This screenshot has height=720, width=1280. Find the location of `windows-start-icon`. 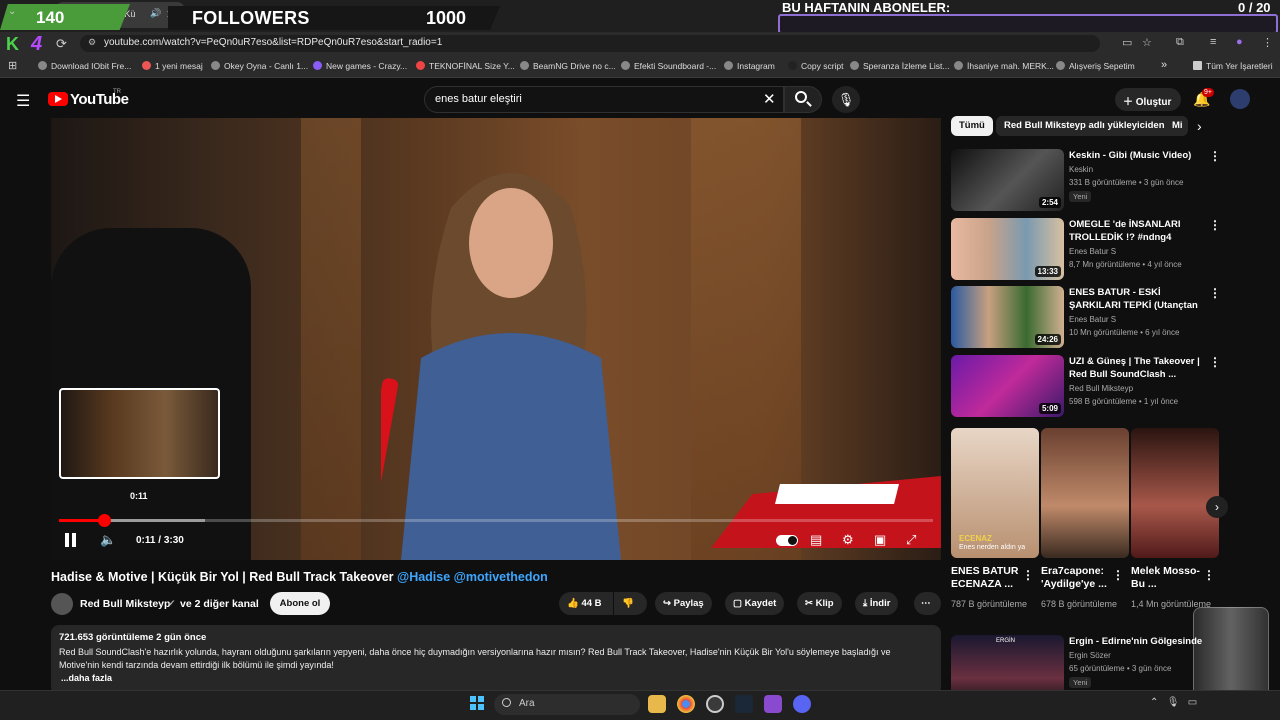

windows-start-icon is located at coordinates (477, 703).